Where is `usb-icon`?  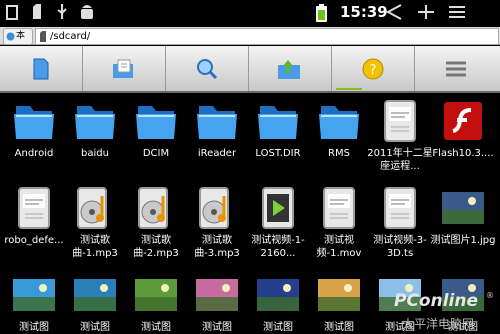 usb-icon is located at coordinates (62, 11).